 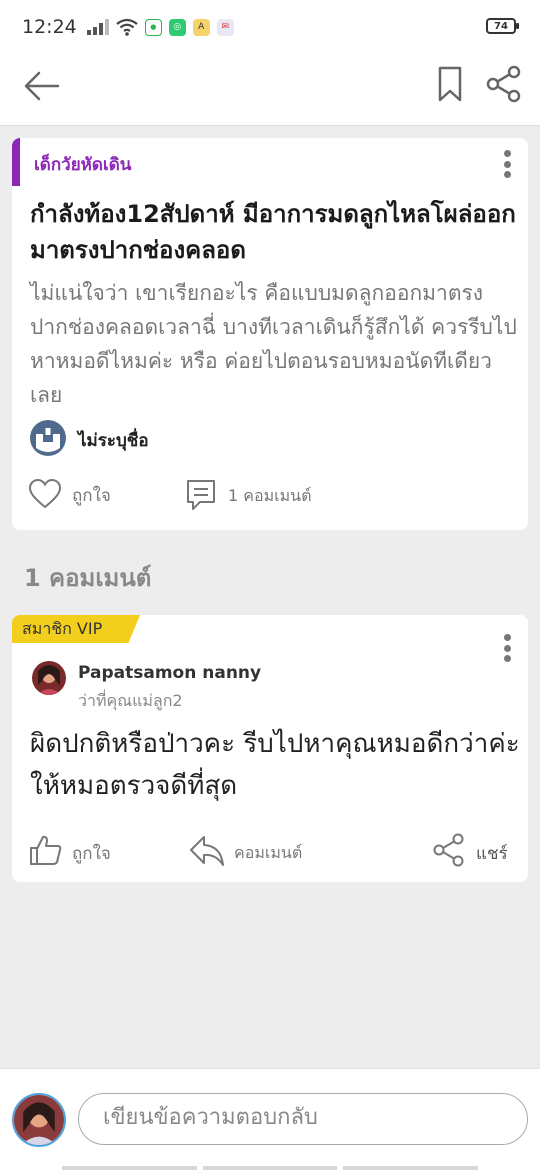 What do you see at coordinates (127, 27) in the screenshot?
I see `wifi-icon` at bounding box center [127, 27].